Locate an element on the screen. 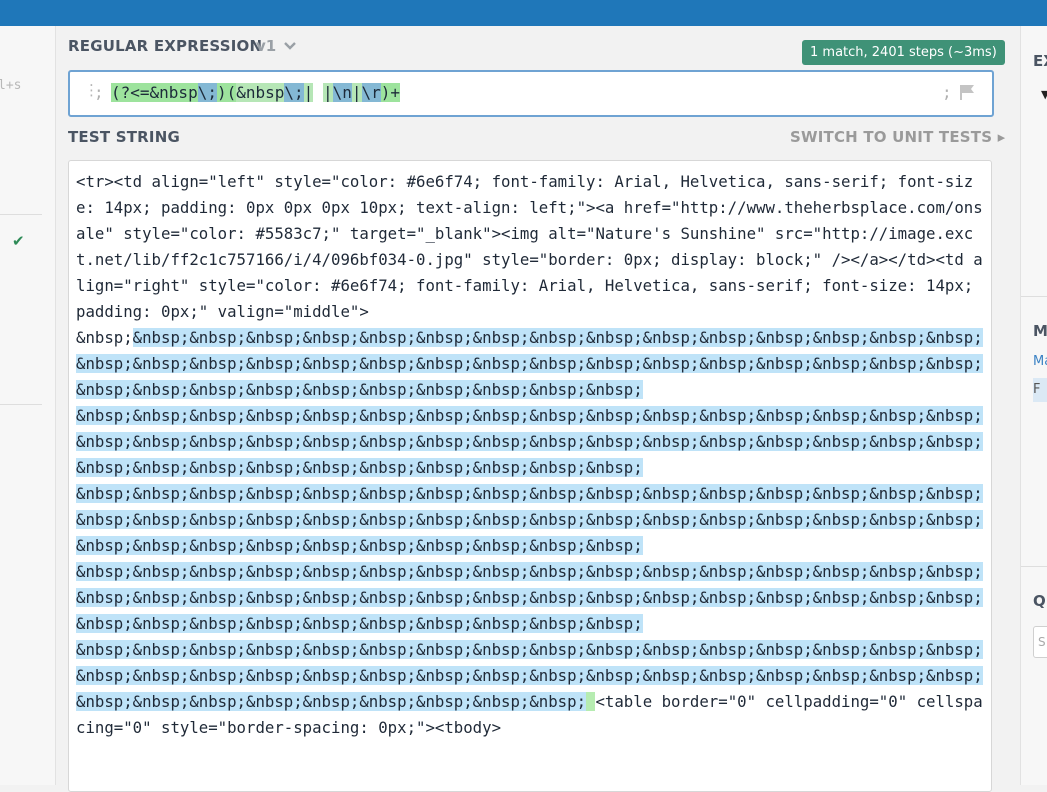 The height and width of the screenshot is (792, 1047). regex-token is located at coordinates (318, 92).